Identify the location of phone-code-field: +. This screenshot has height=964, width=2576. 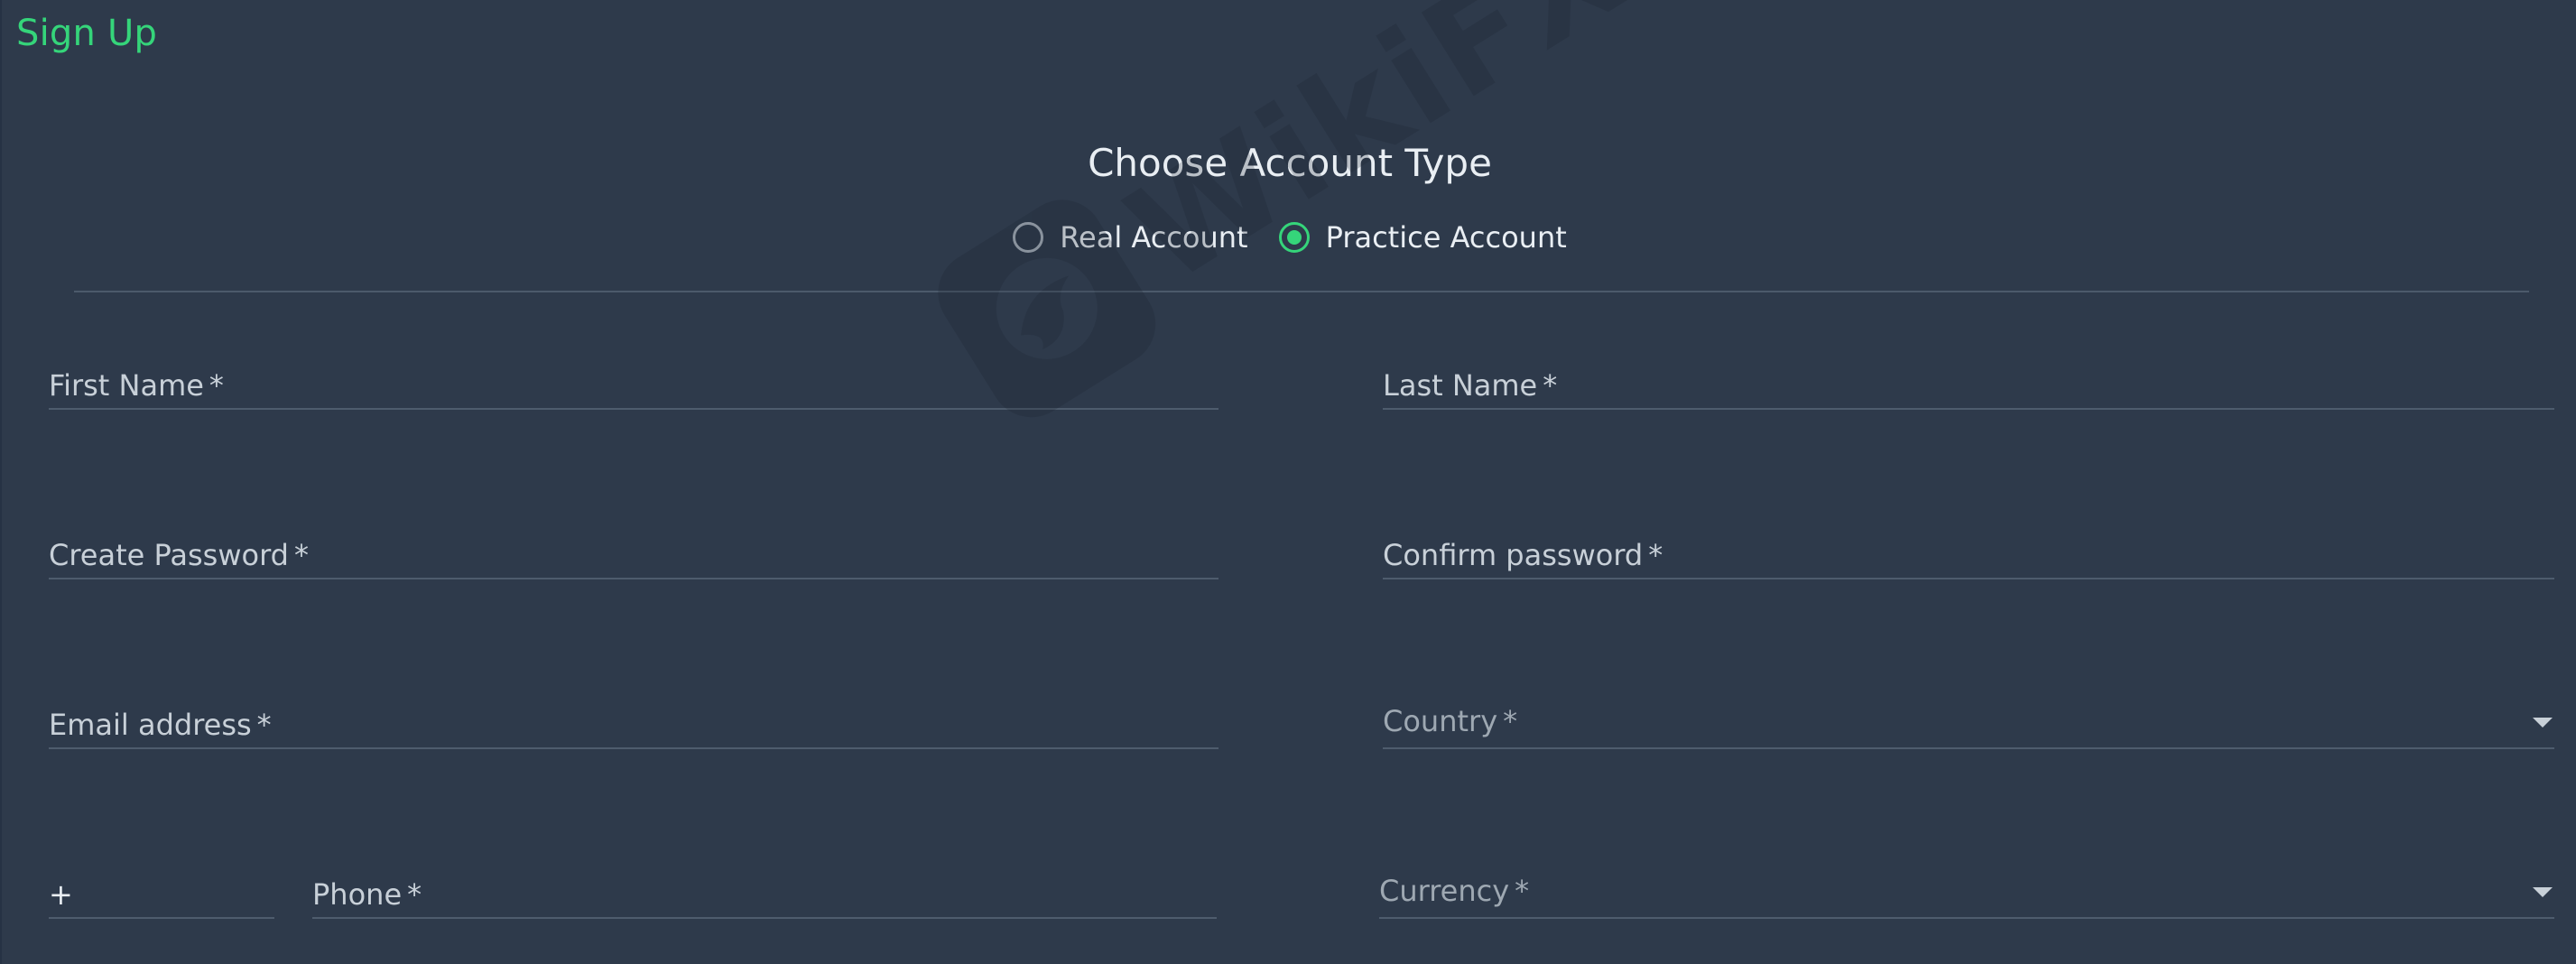
(161, 891).